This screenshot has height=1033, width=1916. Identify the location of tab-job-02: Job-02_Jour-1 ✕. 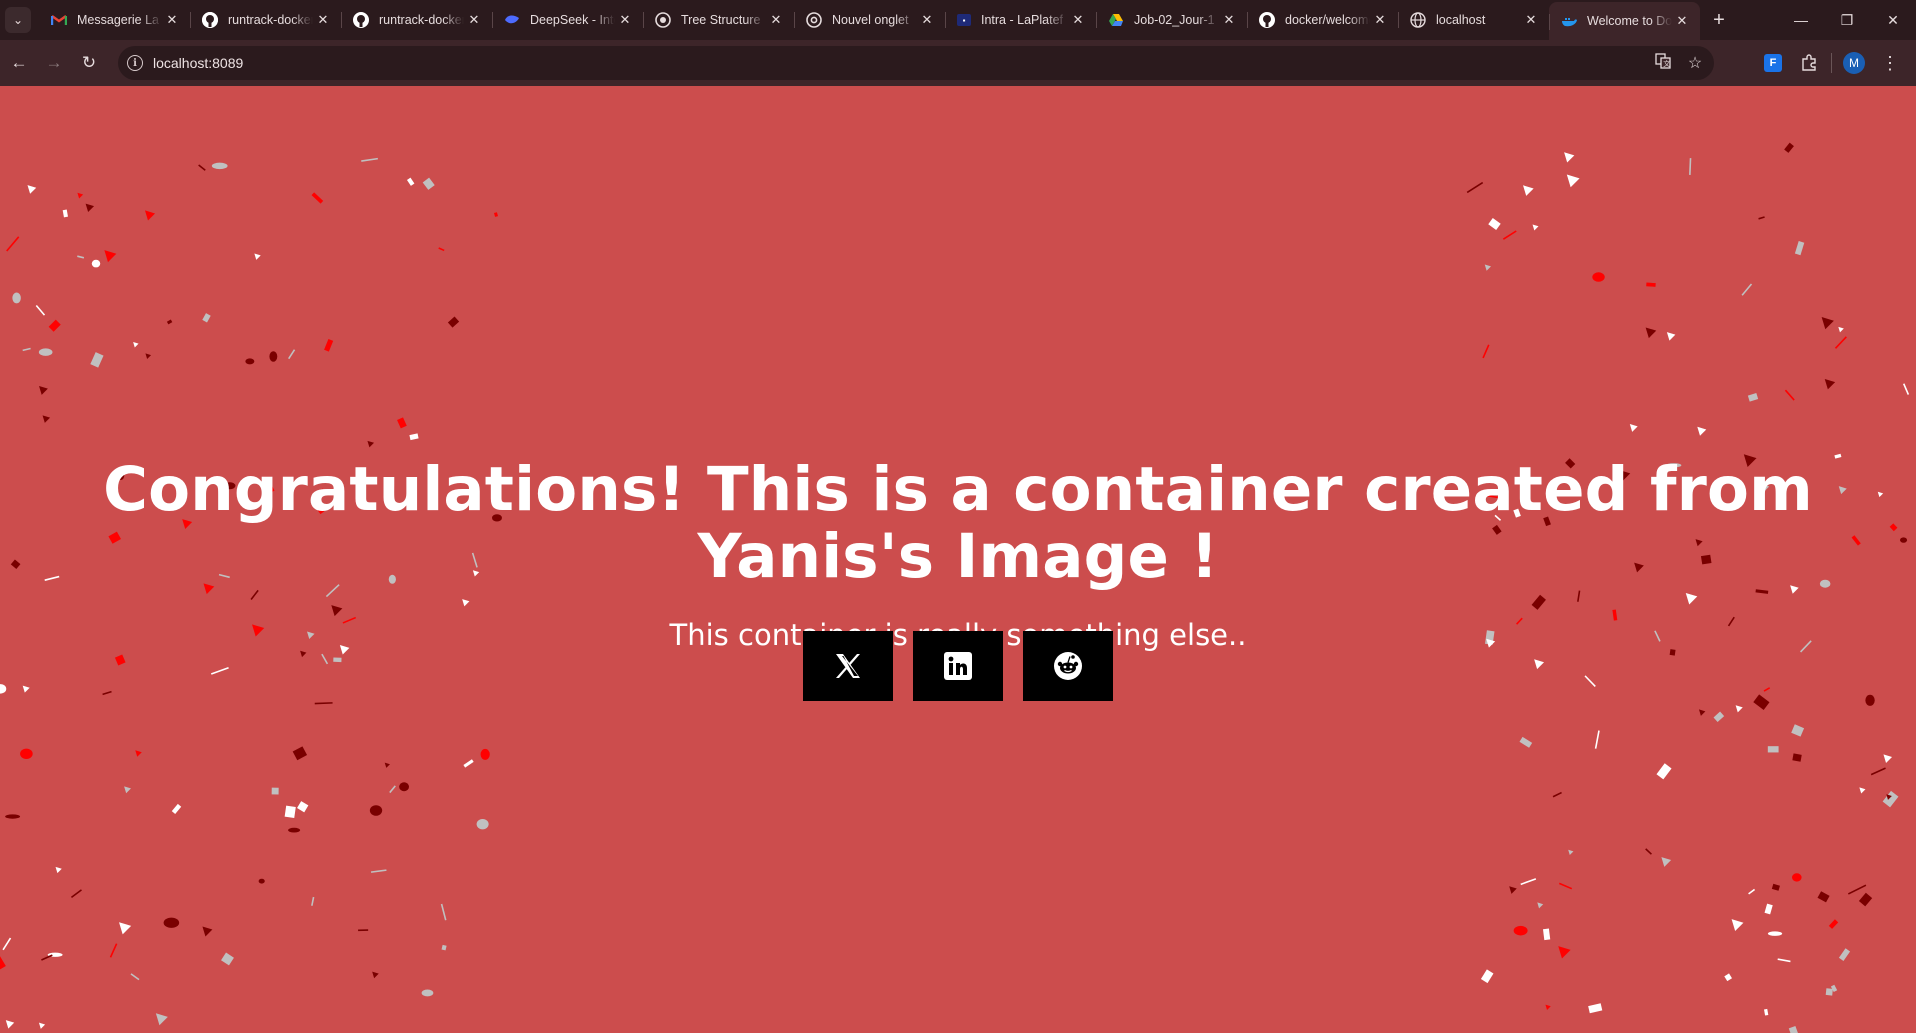
(1171, 20).